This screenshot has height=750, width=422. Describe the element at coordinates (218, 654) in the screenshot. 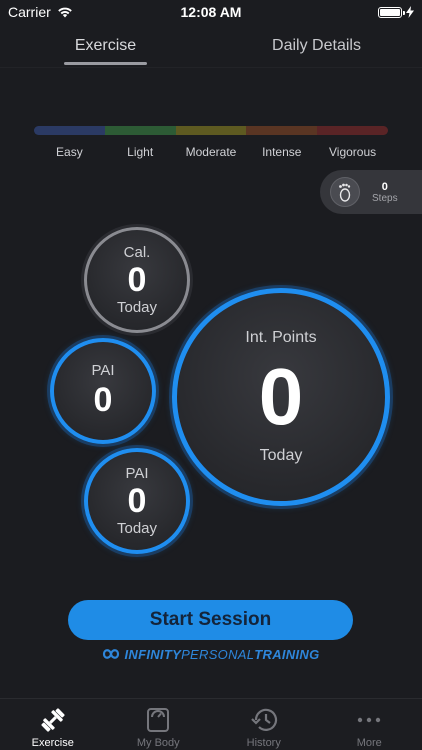

I see `brand-text-part2: PERSONAL` at that location.